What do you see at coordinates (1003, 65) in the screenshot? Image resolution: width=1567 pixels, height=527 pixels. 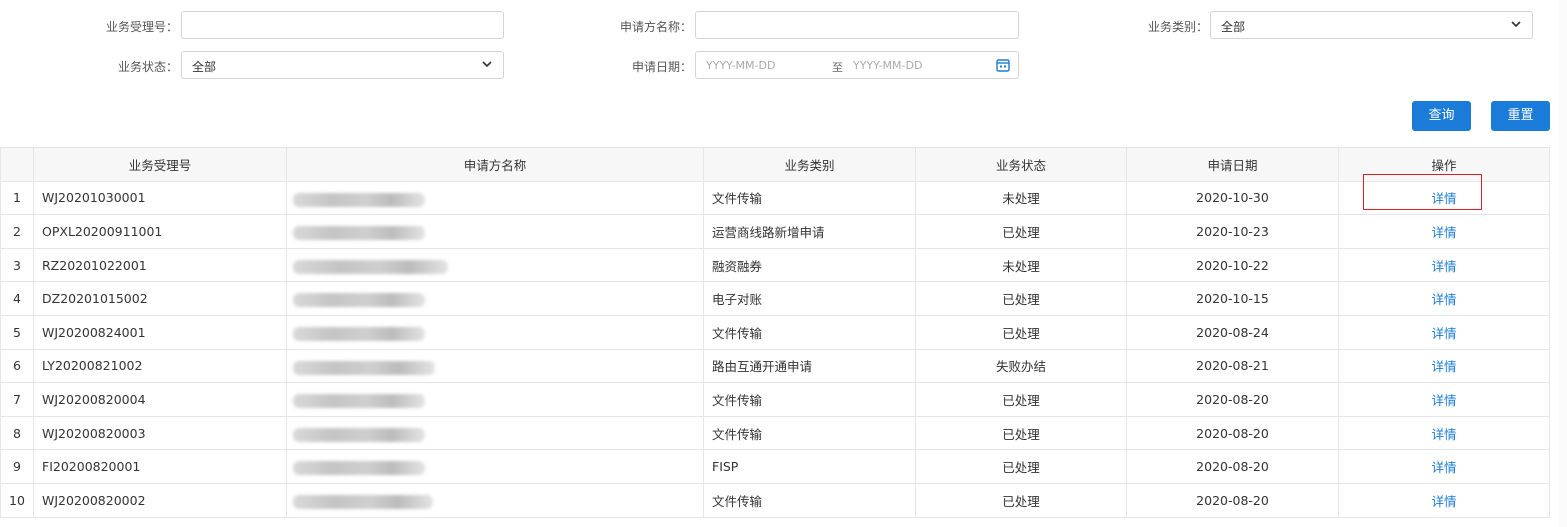 I see `calendar-icon` at bounding box center [1003, 65].